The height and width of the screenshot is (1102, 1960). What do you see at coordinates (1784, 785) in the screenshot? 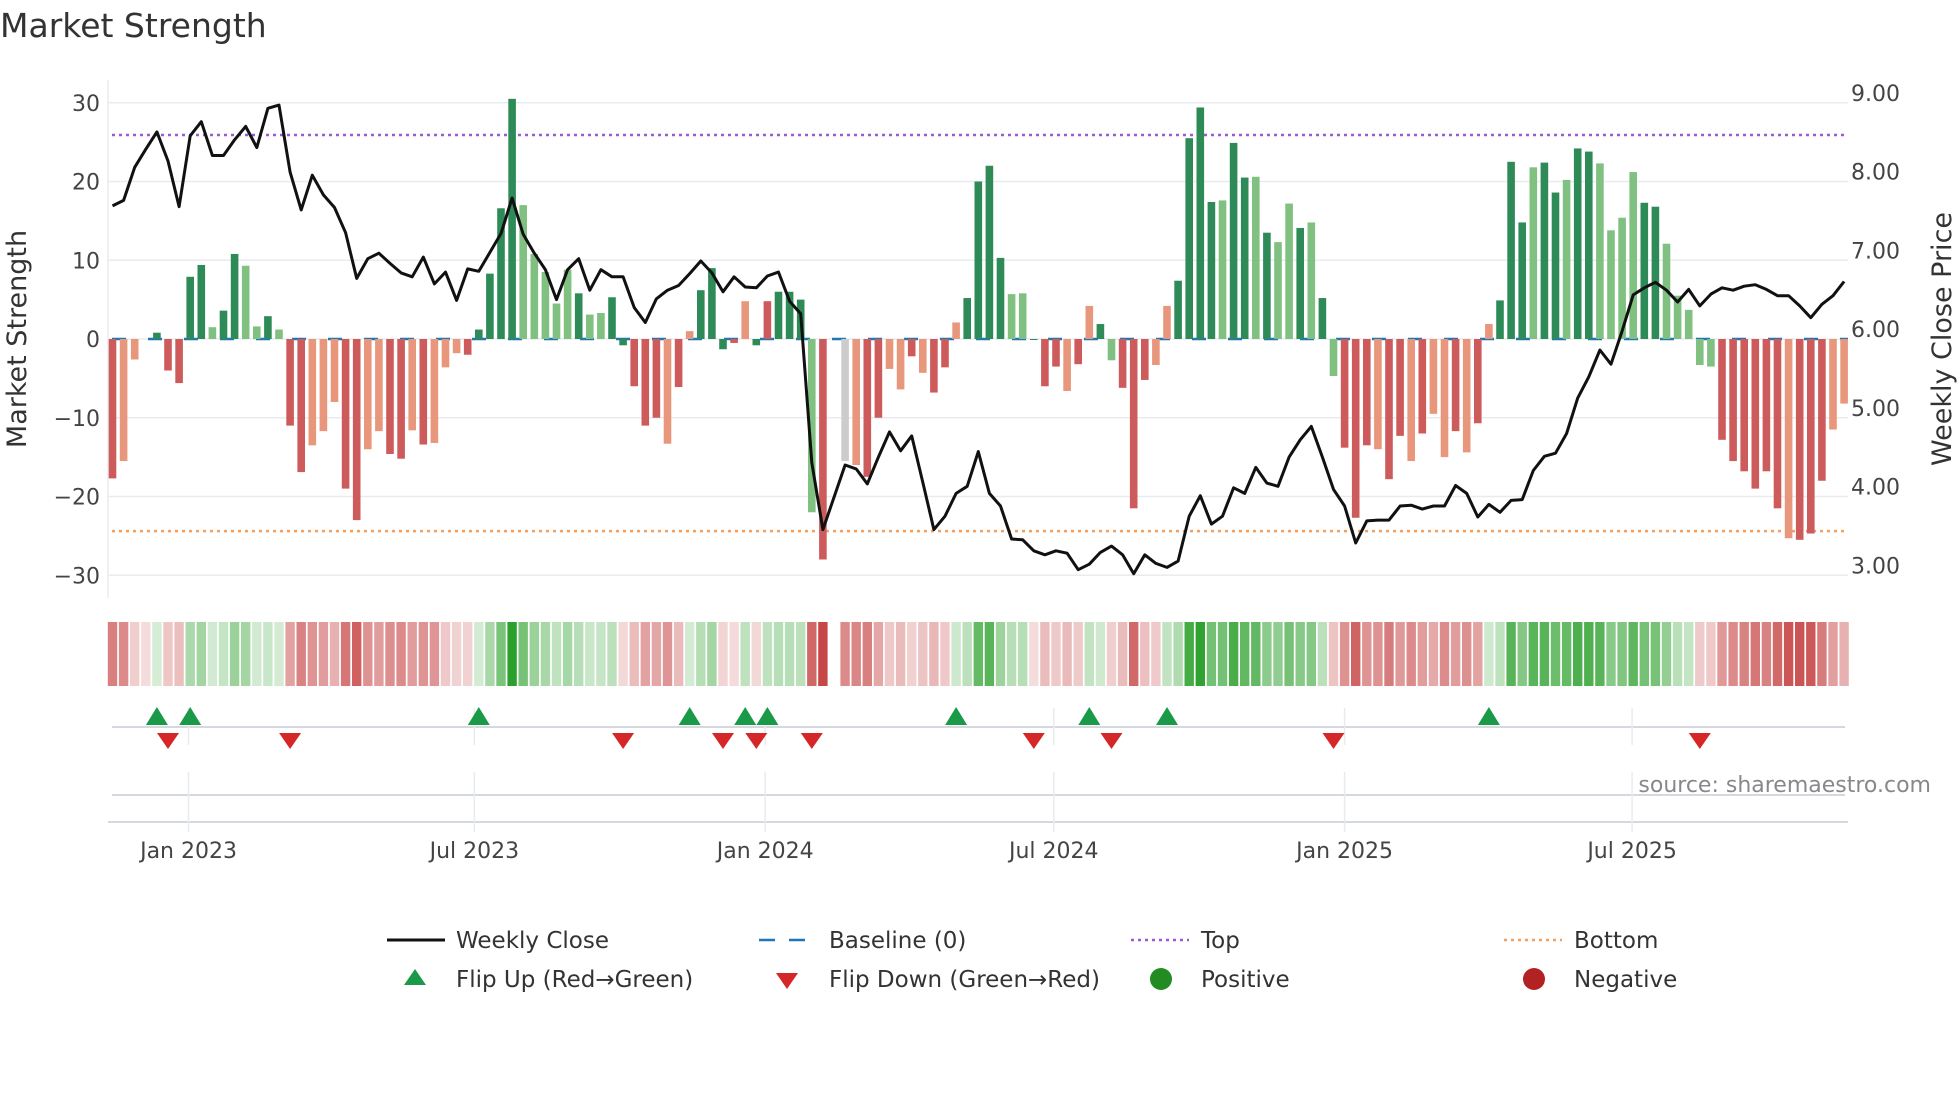
I see `source-label: source: sharemaestro.com` at bounding box center [1784, 785].